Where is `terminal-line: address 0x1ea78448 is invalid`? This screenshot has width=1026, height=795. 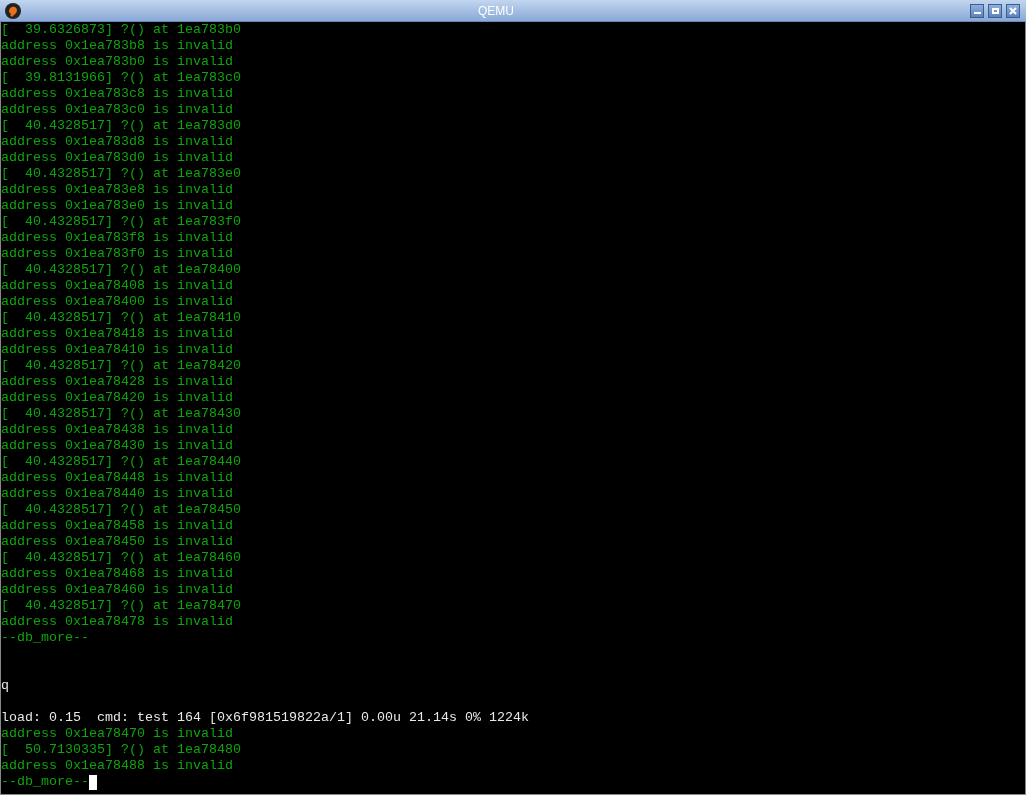 terminal-line: address 0x1ea78448 is invalid is located at coordinates (117, 478).